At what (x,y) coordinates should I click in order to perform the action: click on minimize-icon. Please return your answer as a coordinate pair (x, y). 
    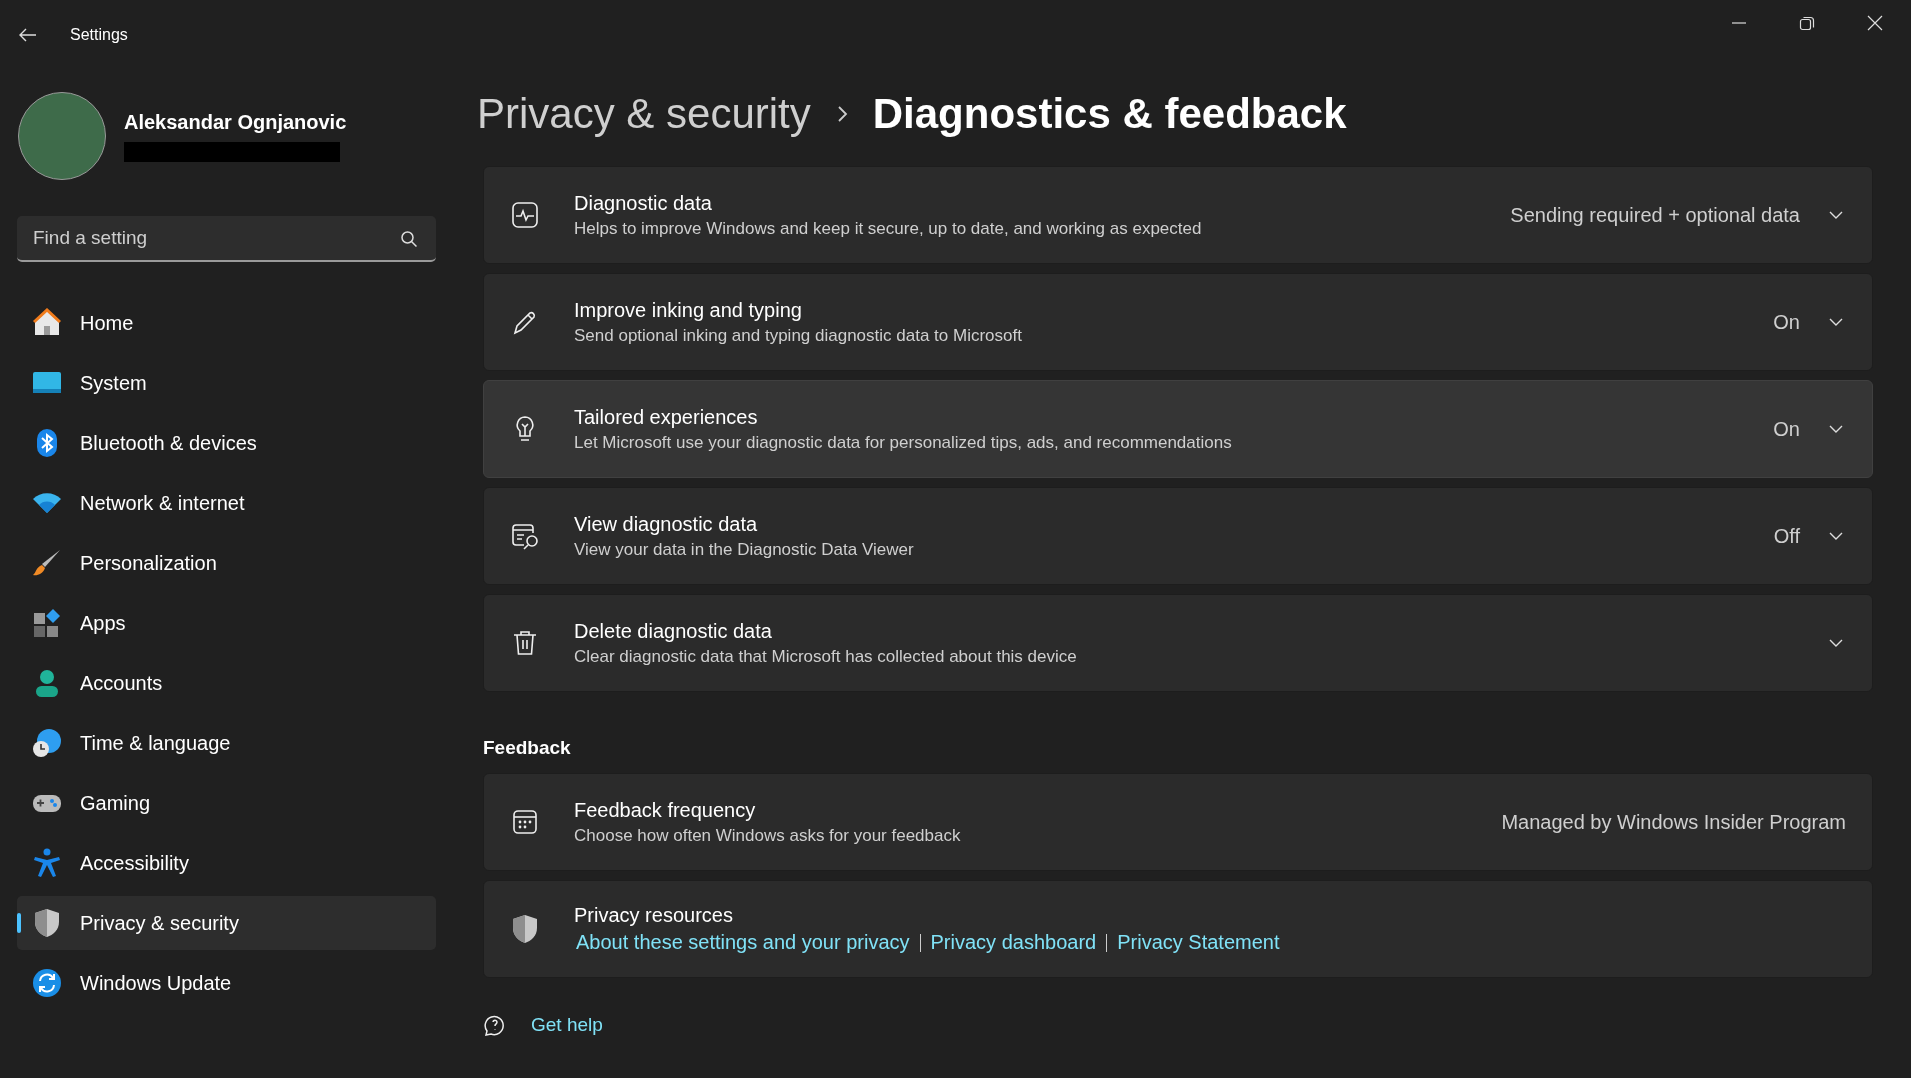
    Looking at the image, I should click on (1739, 23).